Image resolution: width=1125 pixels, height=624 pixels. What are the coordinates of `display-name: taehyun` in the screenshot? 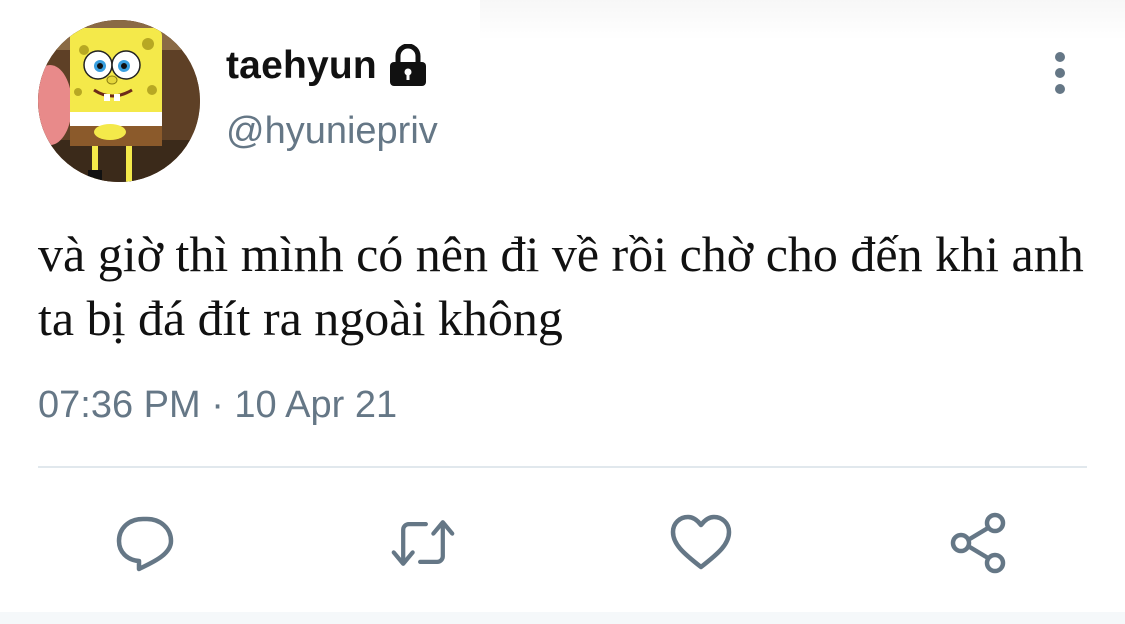 It's located at (301, 66).